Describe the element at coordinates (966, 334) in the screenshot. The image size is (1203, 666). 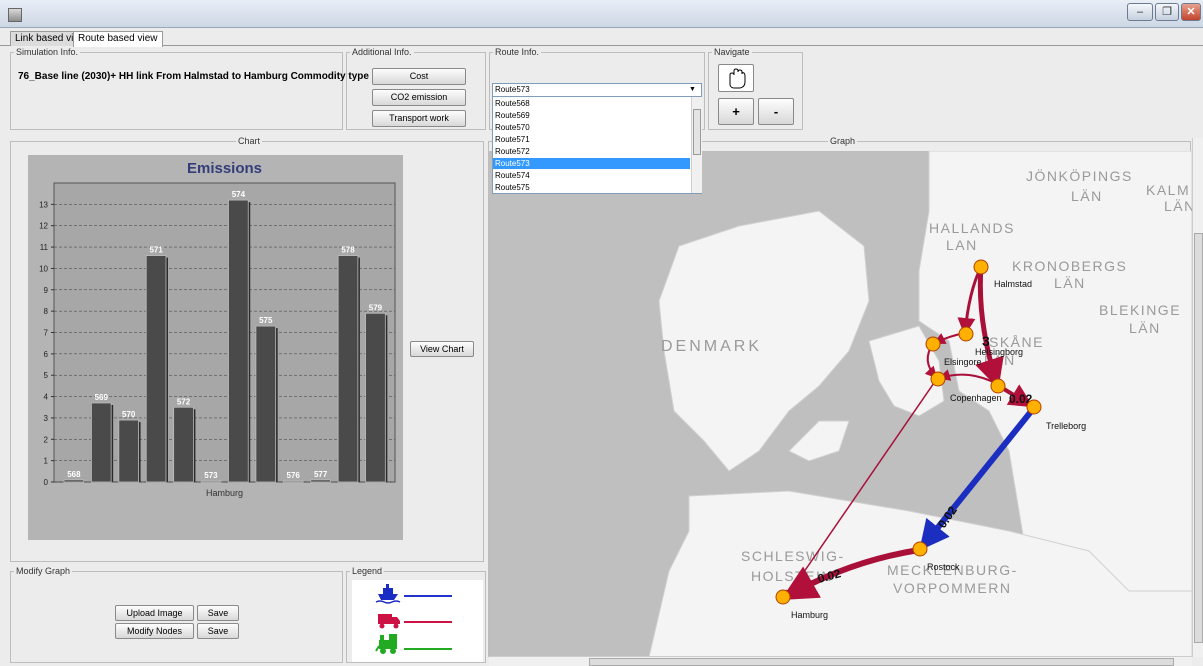
I see `node-helsingborg` at that location.